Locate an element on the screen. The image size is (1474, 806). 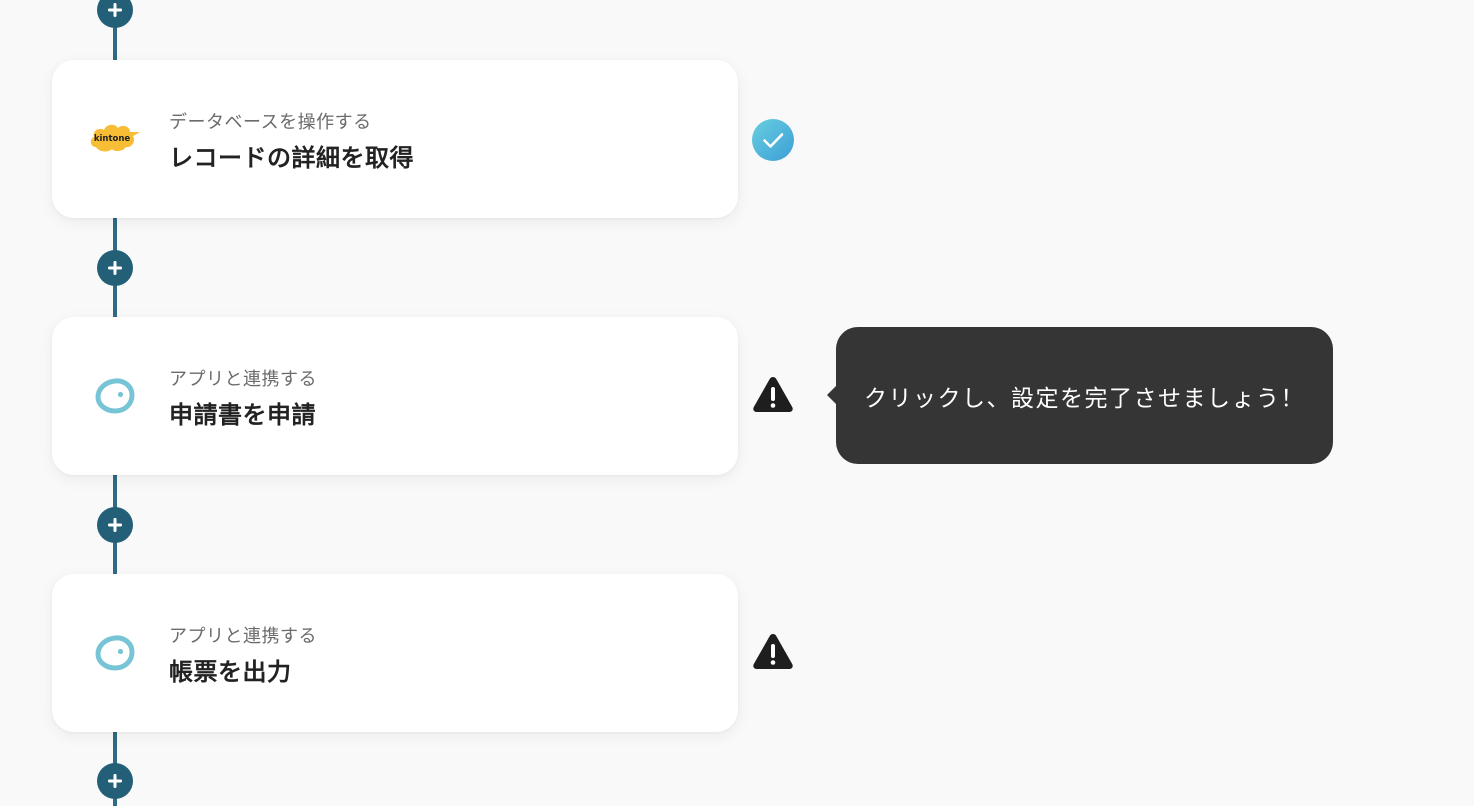
step-card-submit-application: アプリと連携する 申請書を申請 is located at coordinates (395, 396).